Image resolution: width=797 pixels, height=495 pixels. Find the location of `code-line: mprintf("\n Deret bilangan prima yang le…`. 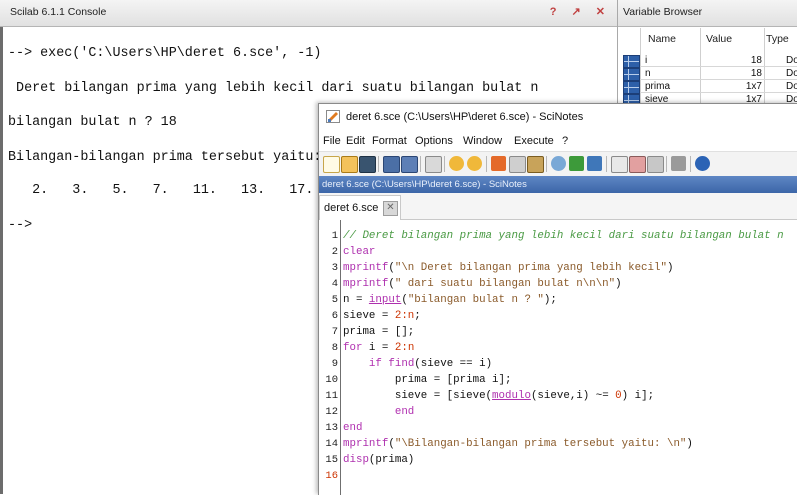

code-line: mprintf("\n Deret bilangan prima yang le… is located at coordinates (508, 268).